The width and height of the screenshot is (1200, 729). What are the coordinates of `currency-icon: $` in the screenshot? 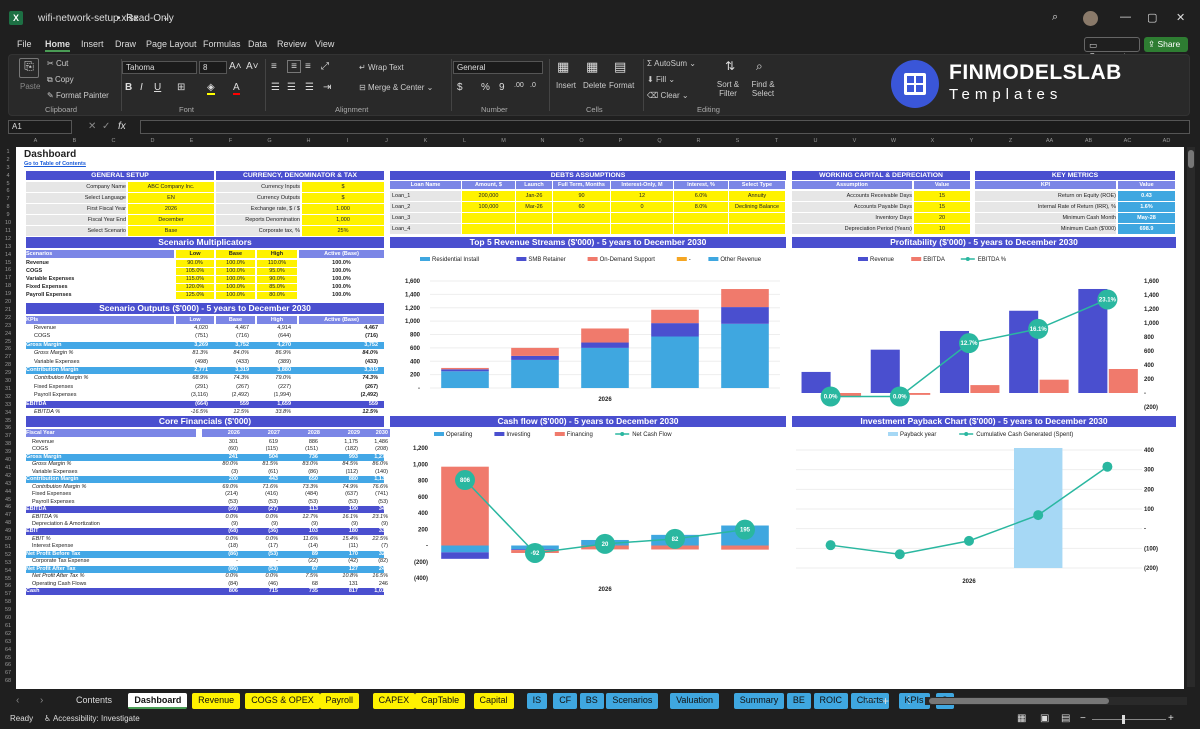 It's located at (460, 87).